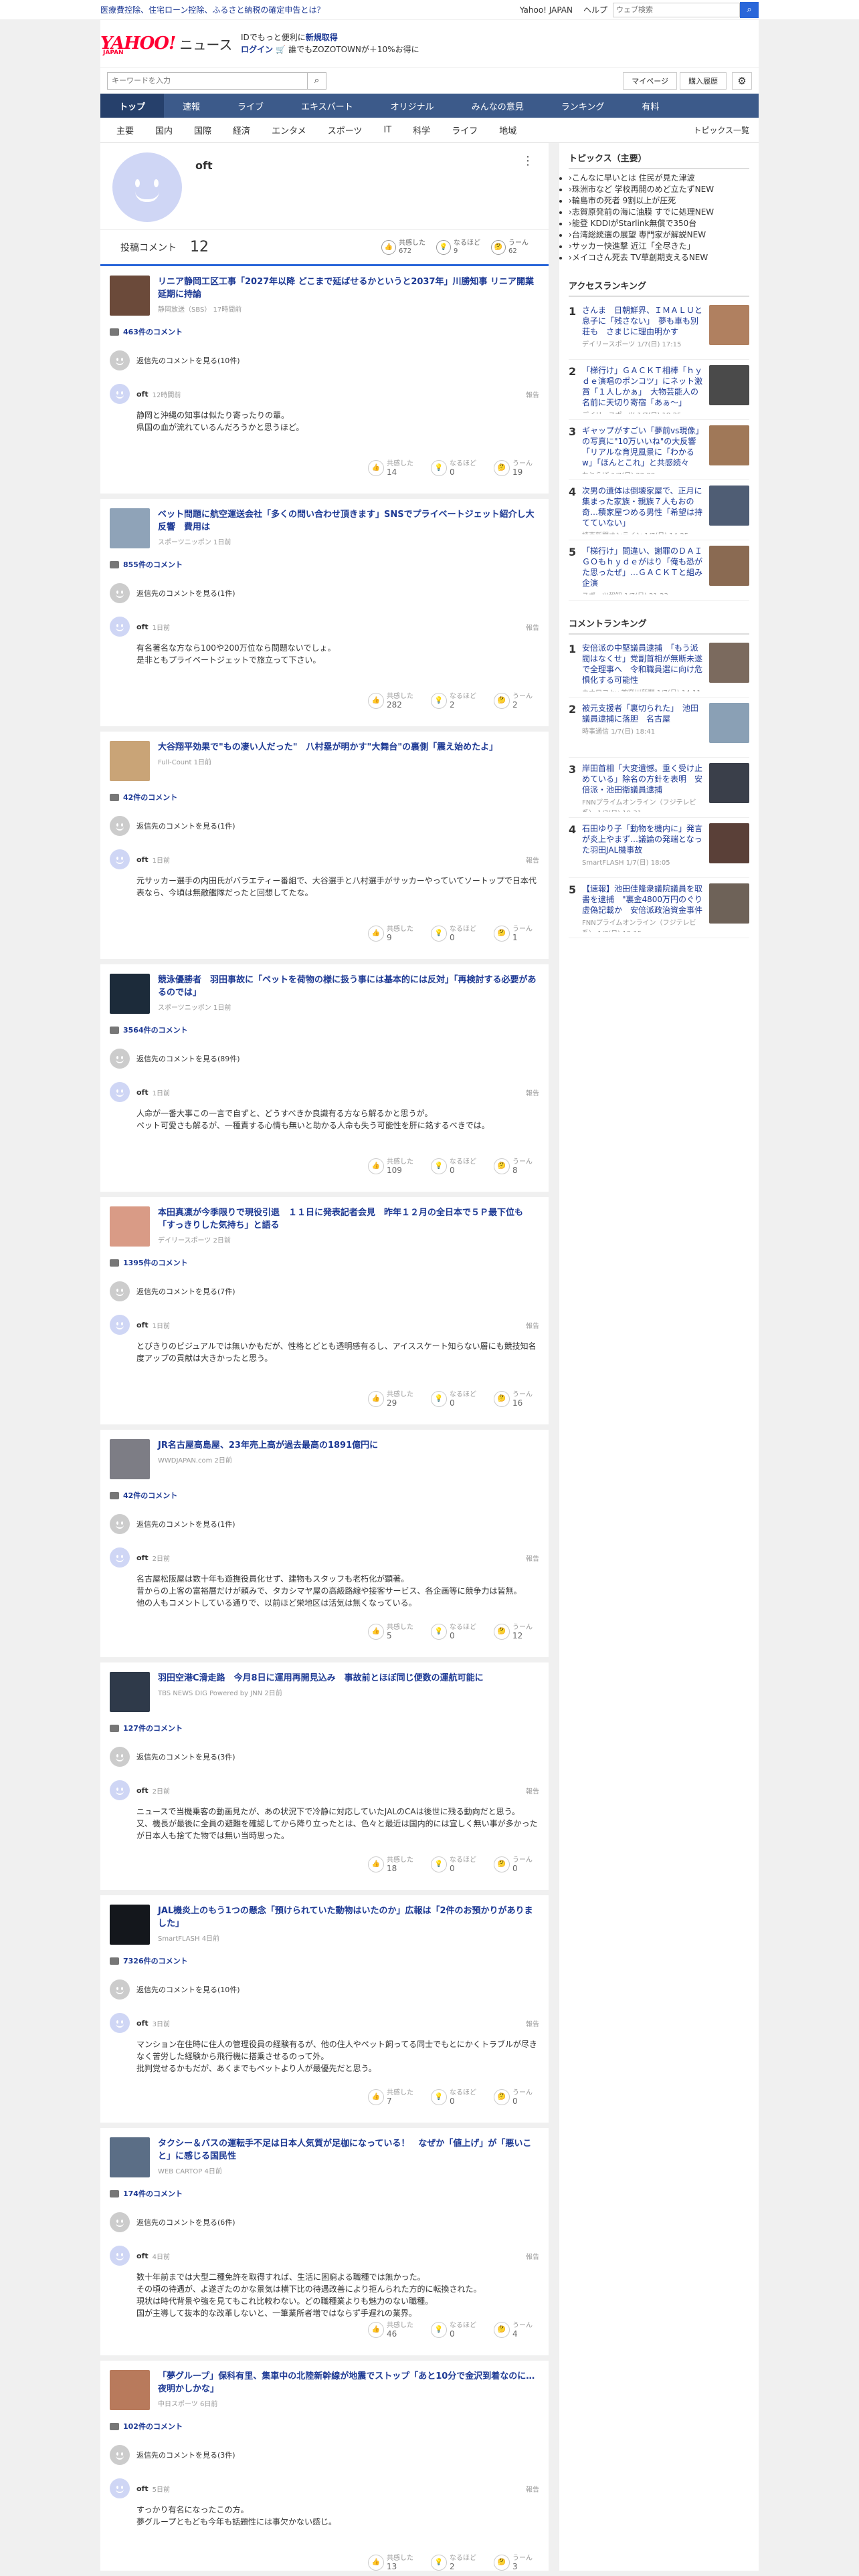 The height and width of the screenshot is (2576, 859). What do you see at coordinates (324, 1990) in the screenshot?
I see `view-parent-comment: 返信先のコメントを見る (10件)` at bounding box center [324, 1990].